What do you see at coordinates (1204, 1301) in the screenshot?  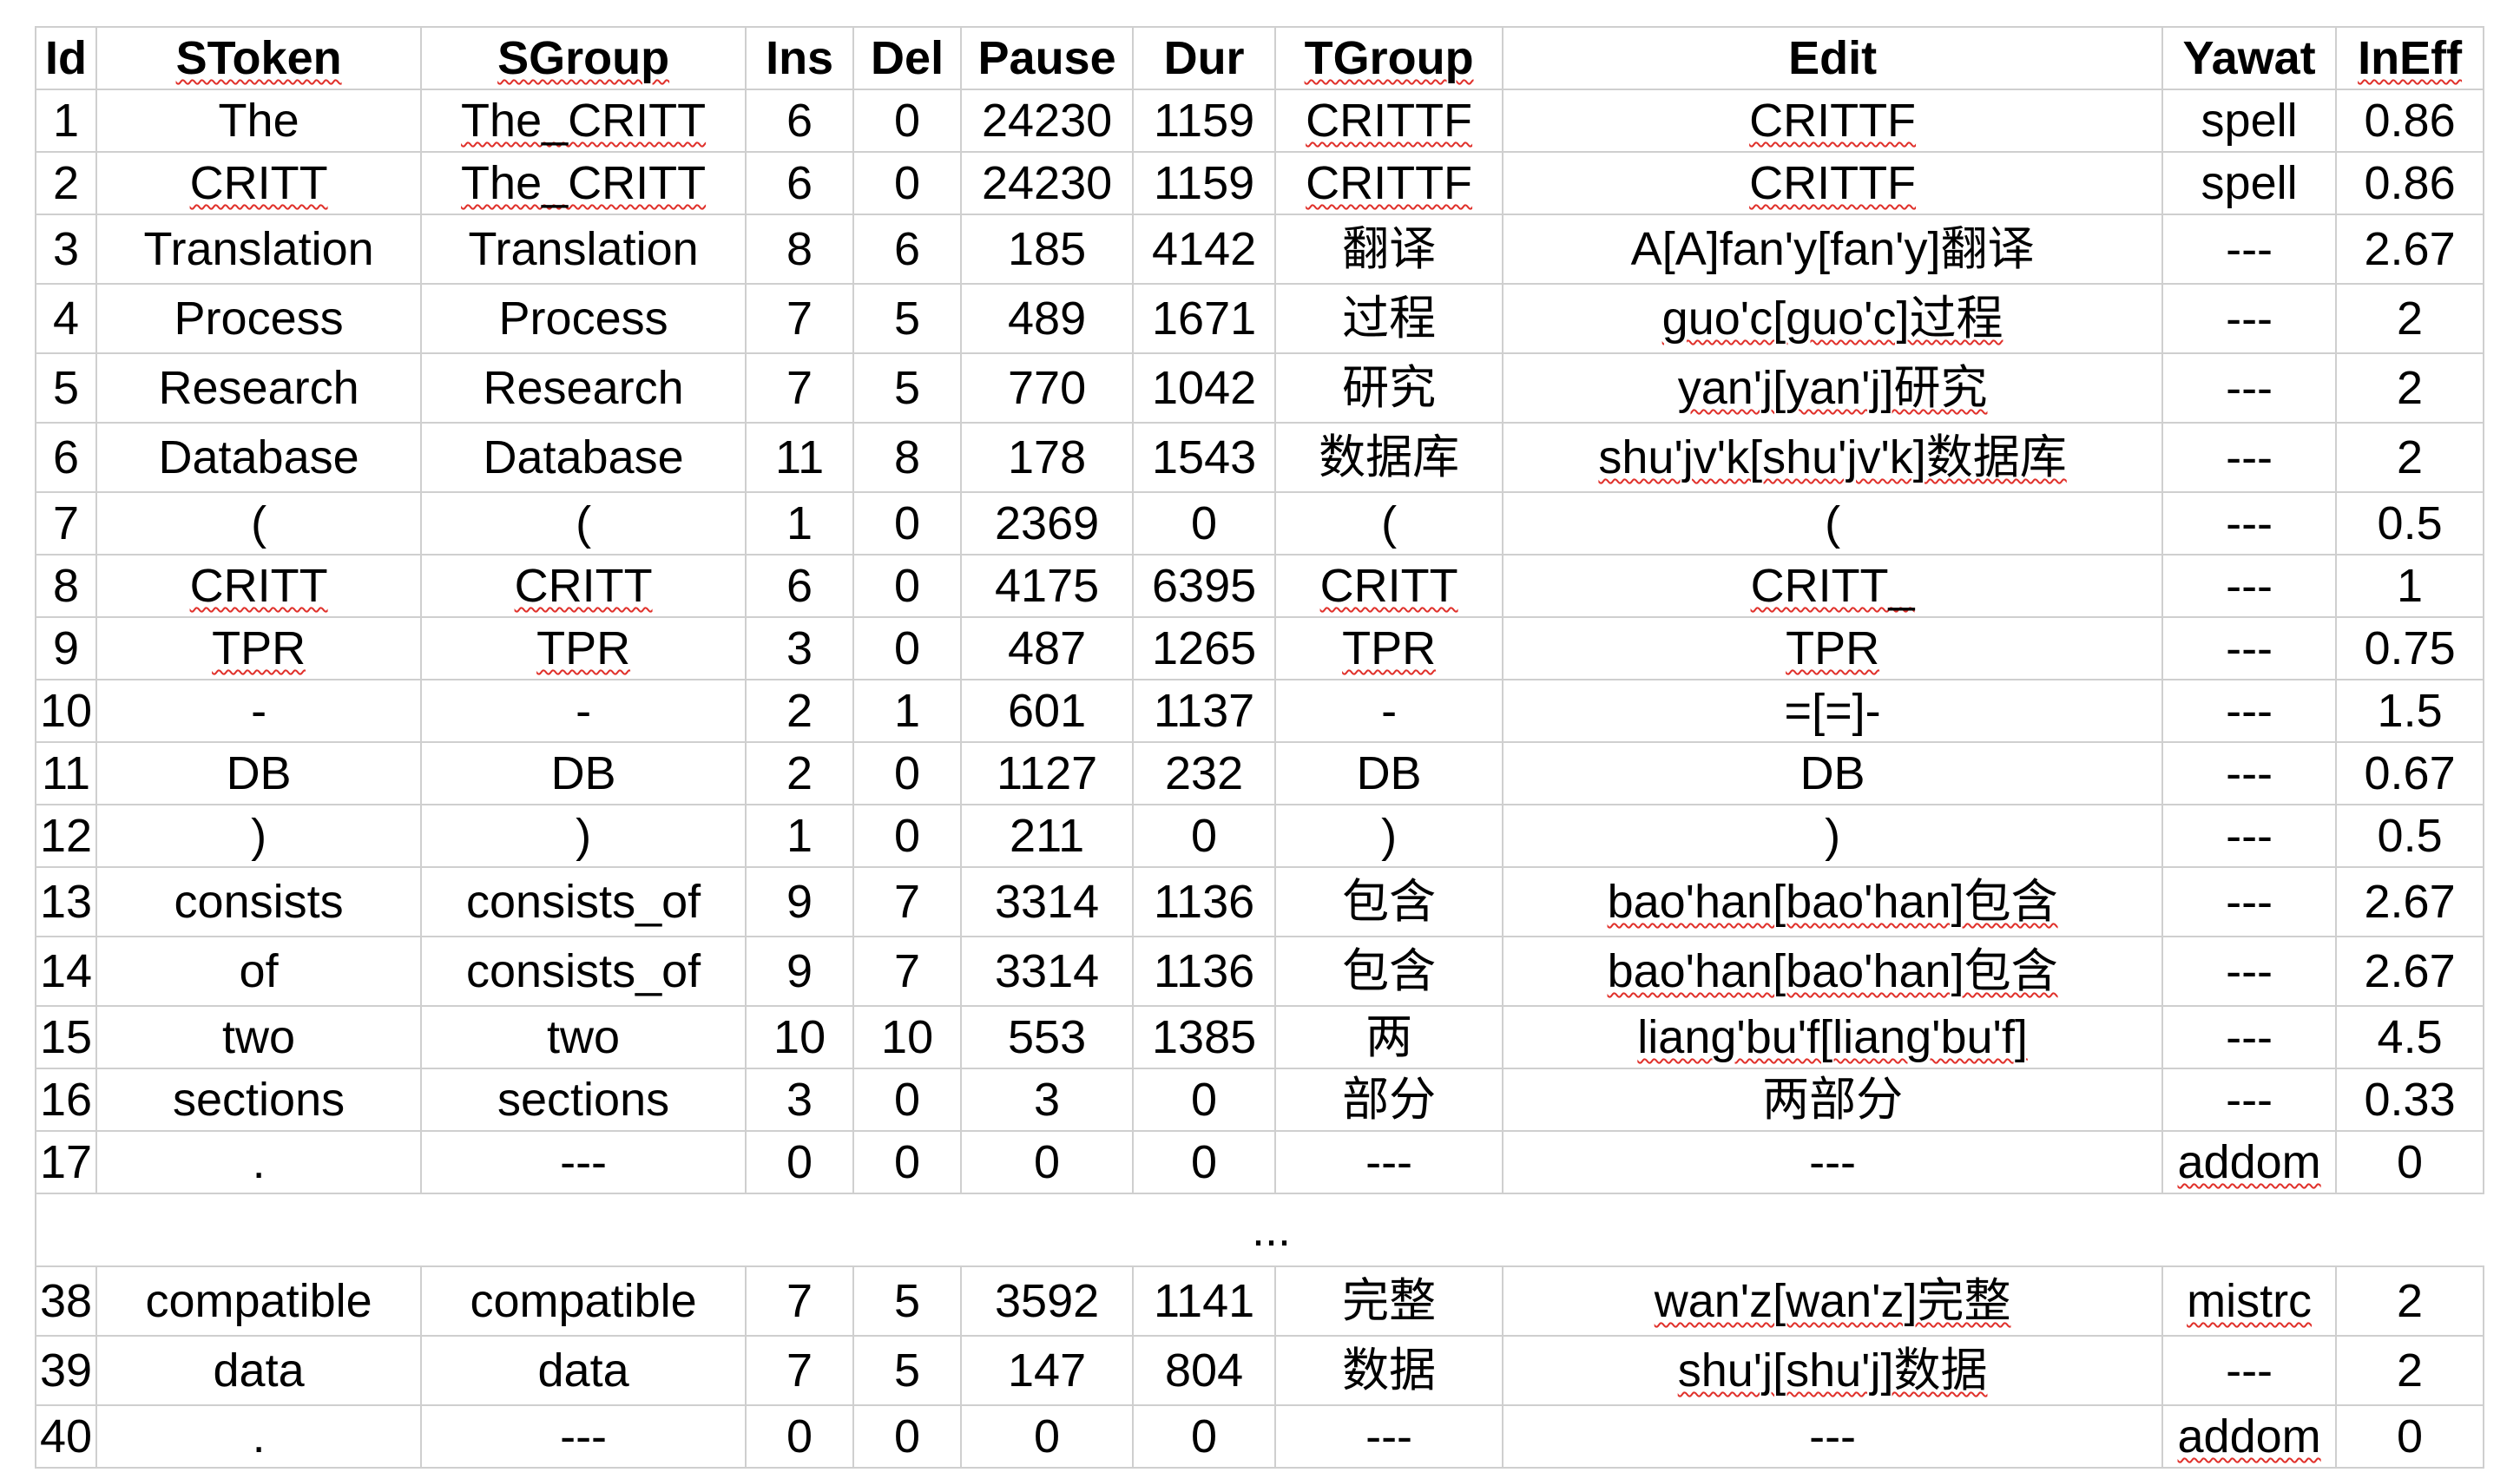 I see `cell-dur: 1141` at bounding box center [1204, 1301].